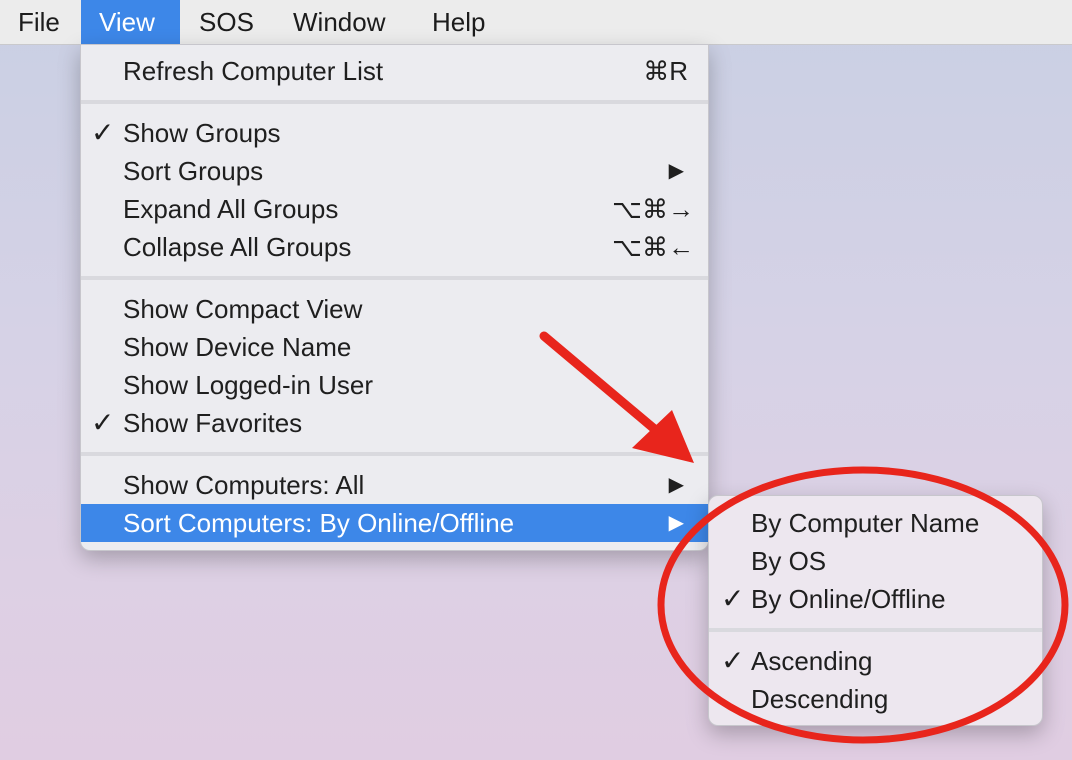 This screenshot has width=1072, height=760. I want to click on menu-help: Help, so click(458, 22).